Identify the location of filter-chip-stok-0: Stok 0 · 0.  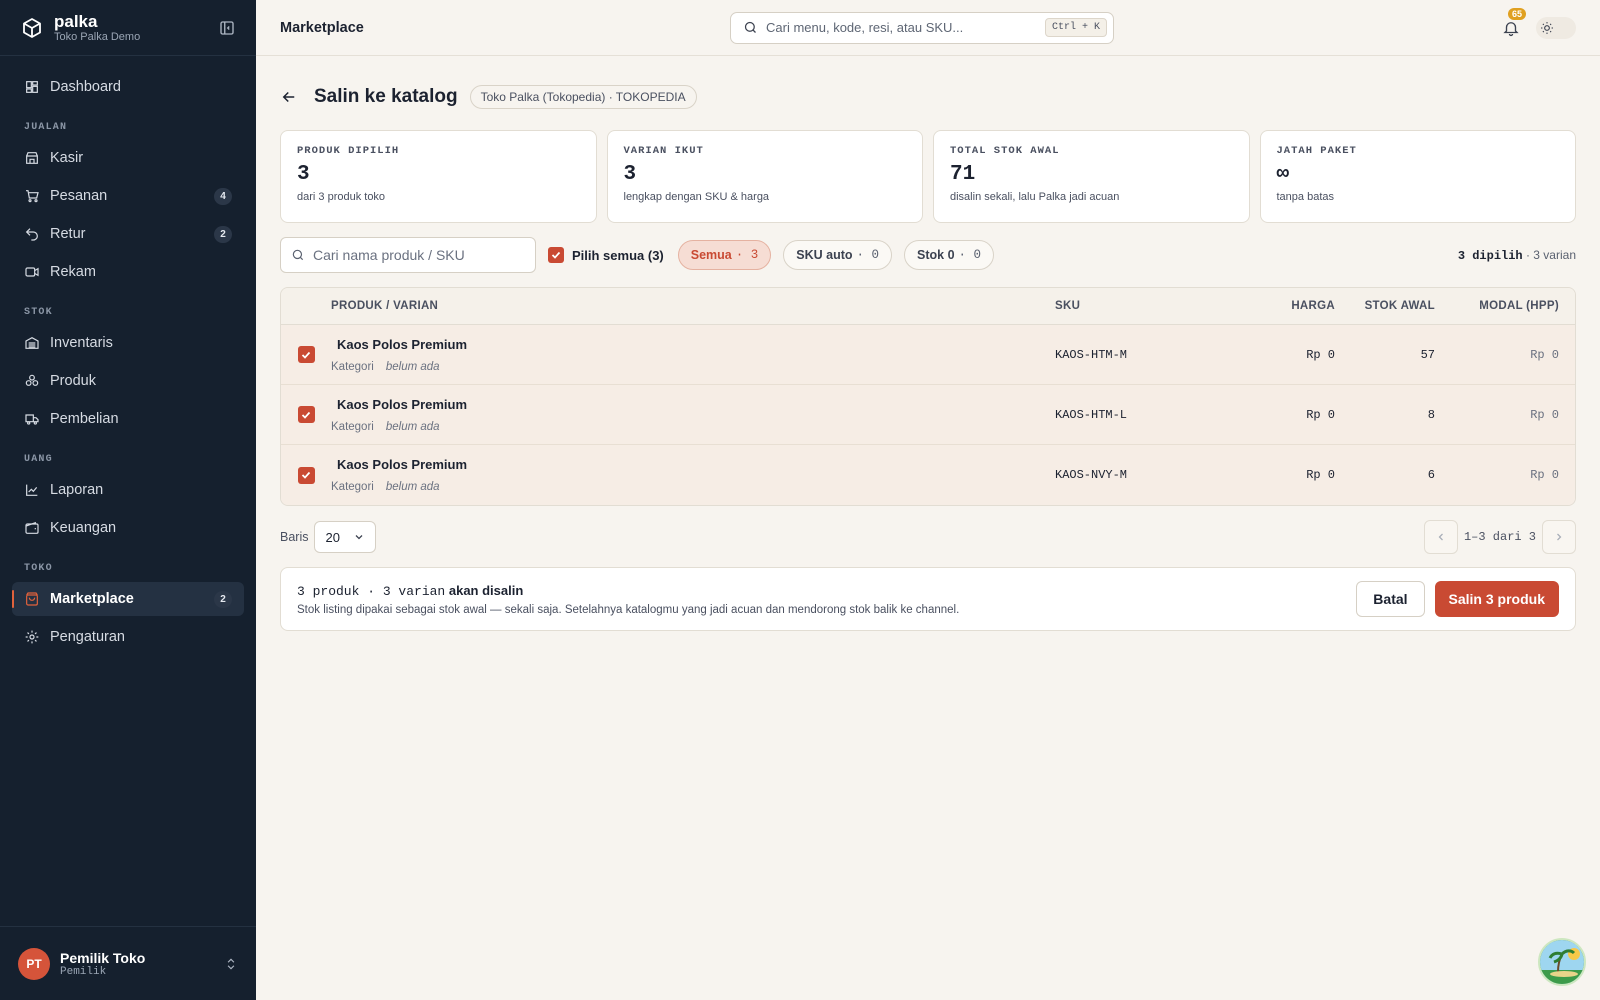
(949, 255).